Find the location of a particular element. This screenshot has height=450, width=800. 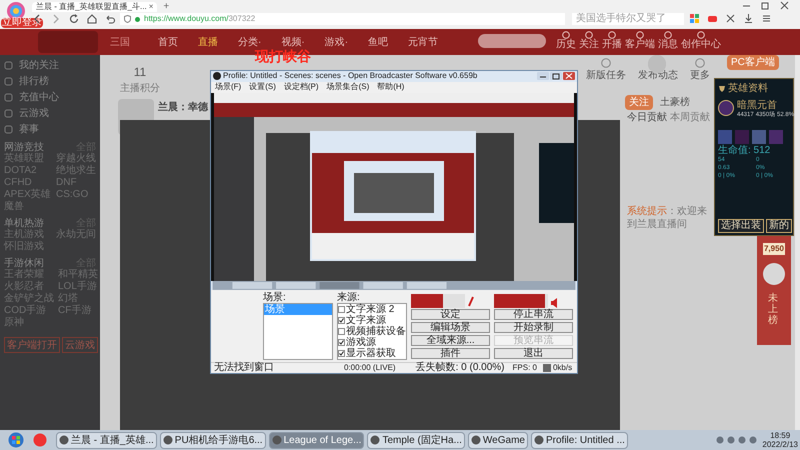

source-item: 视频捕获设备 is located at coordinates (376, 332).